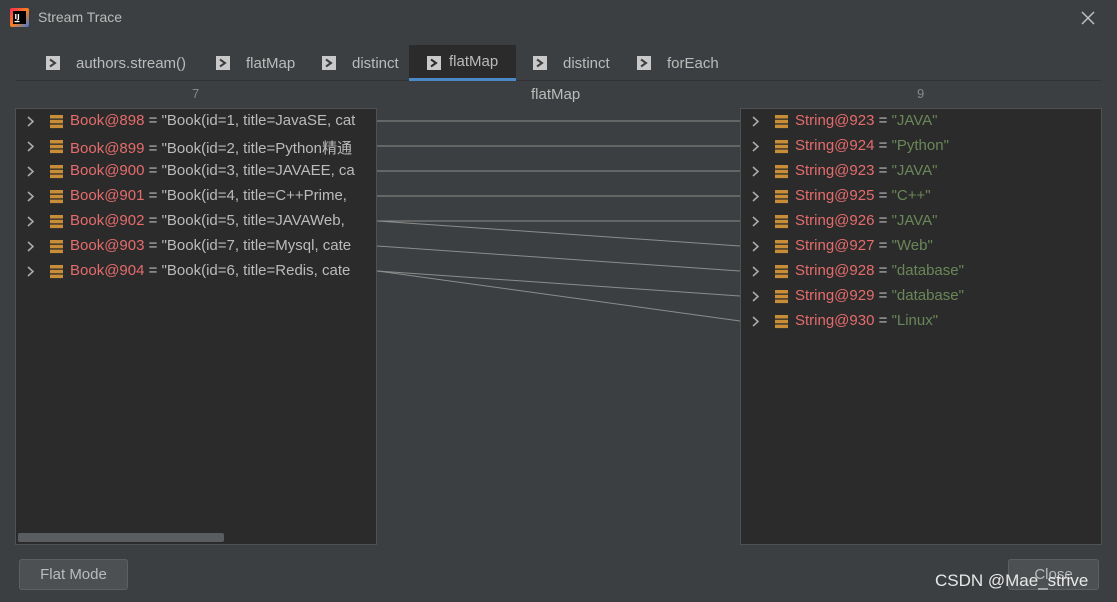 This screenshot has height=602, width=1117. I want to click on left-count: 7, so click(196, 93).